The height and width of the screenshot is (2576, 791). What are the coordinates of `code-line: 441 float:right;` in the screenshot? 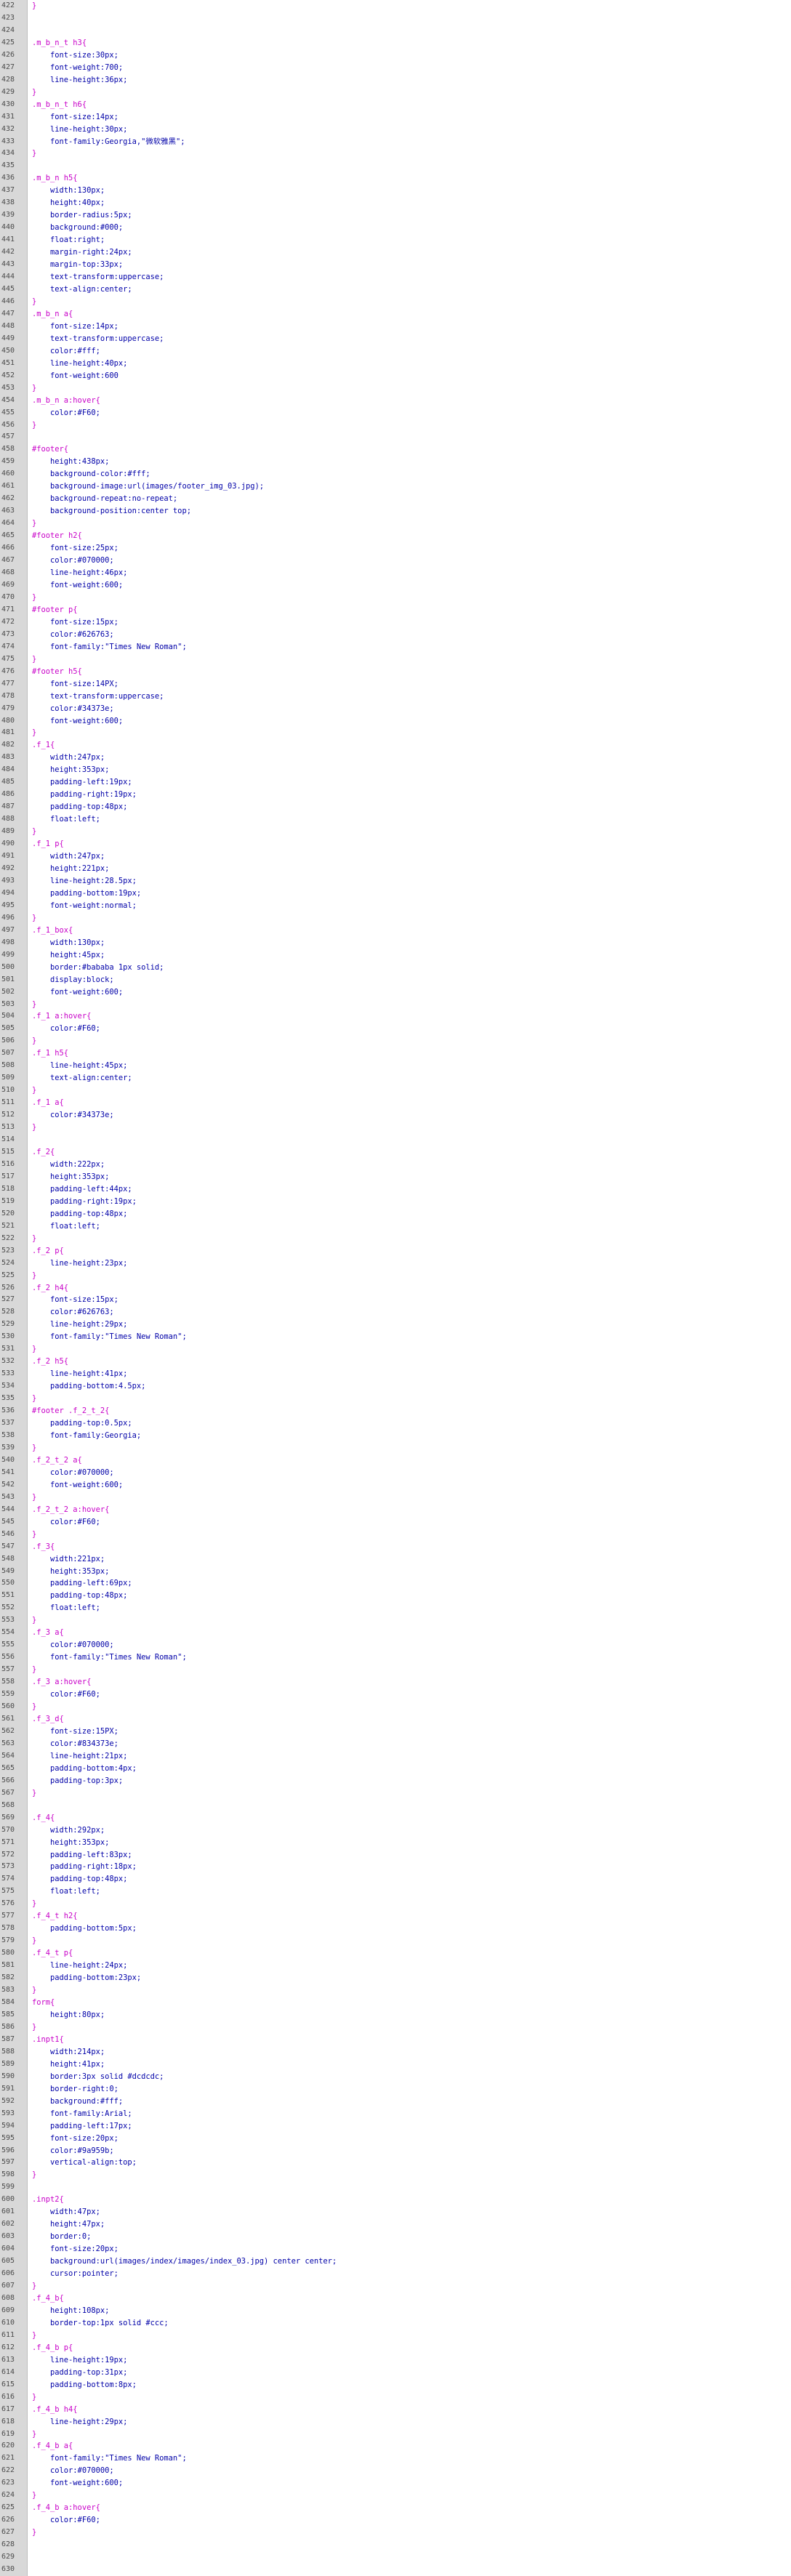 It's located at (395, 240).